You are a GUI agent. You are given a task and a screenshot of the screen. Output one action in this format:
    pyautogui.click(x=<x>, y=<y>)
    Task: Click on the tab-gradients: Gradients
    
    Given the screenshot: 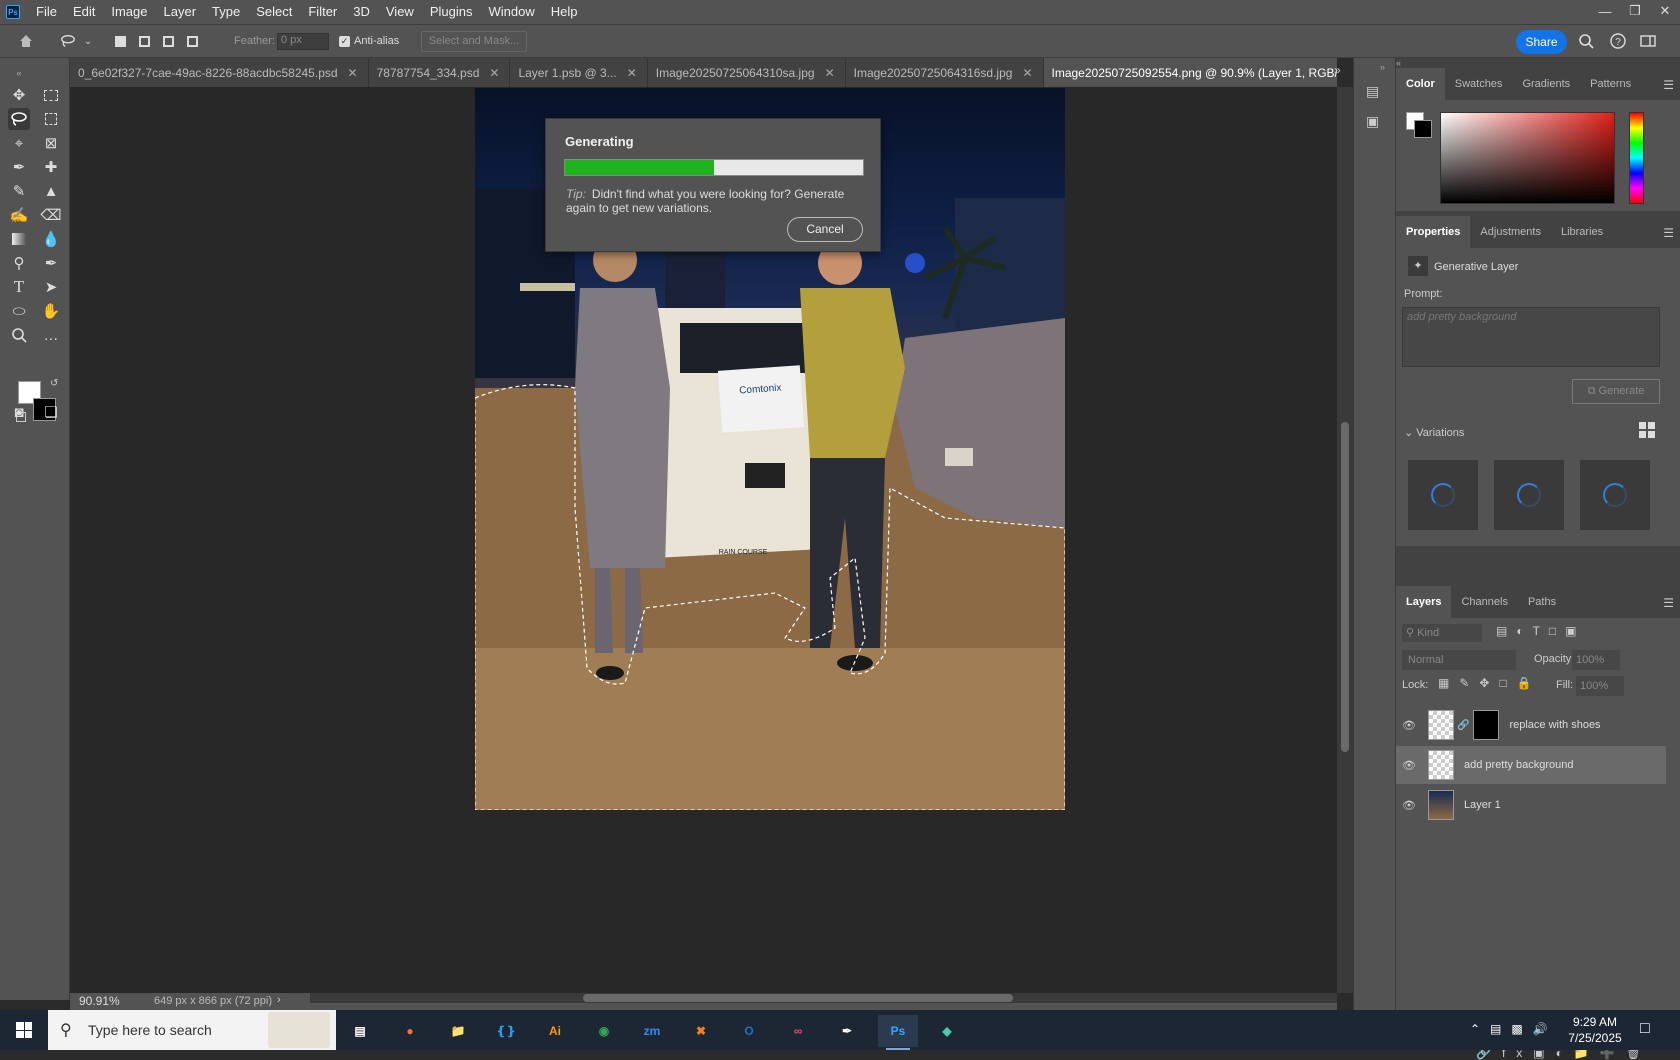 What is the action you would take?
    pyautogui.click(x=1546, y=84)
    